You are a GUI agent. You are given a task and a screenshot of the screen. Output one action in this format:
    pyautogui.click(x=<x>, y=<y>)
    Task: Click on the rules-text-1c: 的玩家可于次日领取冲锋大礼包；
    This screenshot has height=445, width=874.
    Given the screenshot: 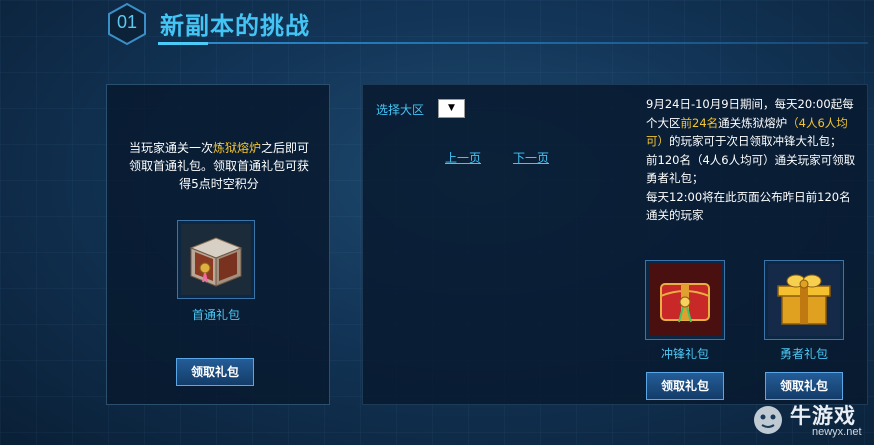 What is the action you would take?
    pyautogui.click(x=755, y=141)
    